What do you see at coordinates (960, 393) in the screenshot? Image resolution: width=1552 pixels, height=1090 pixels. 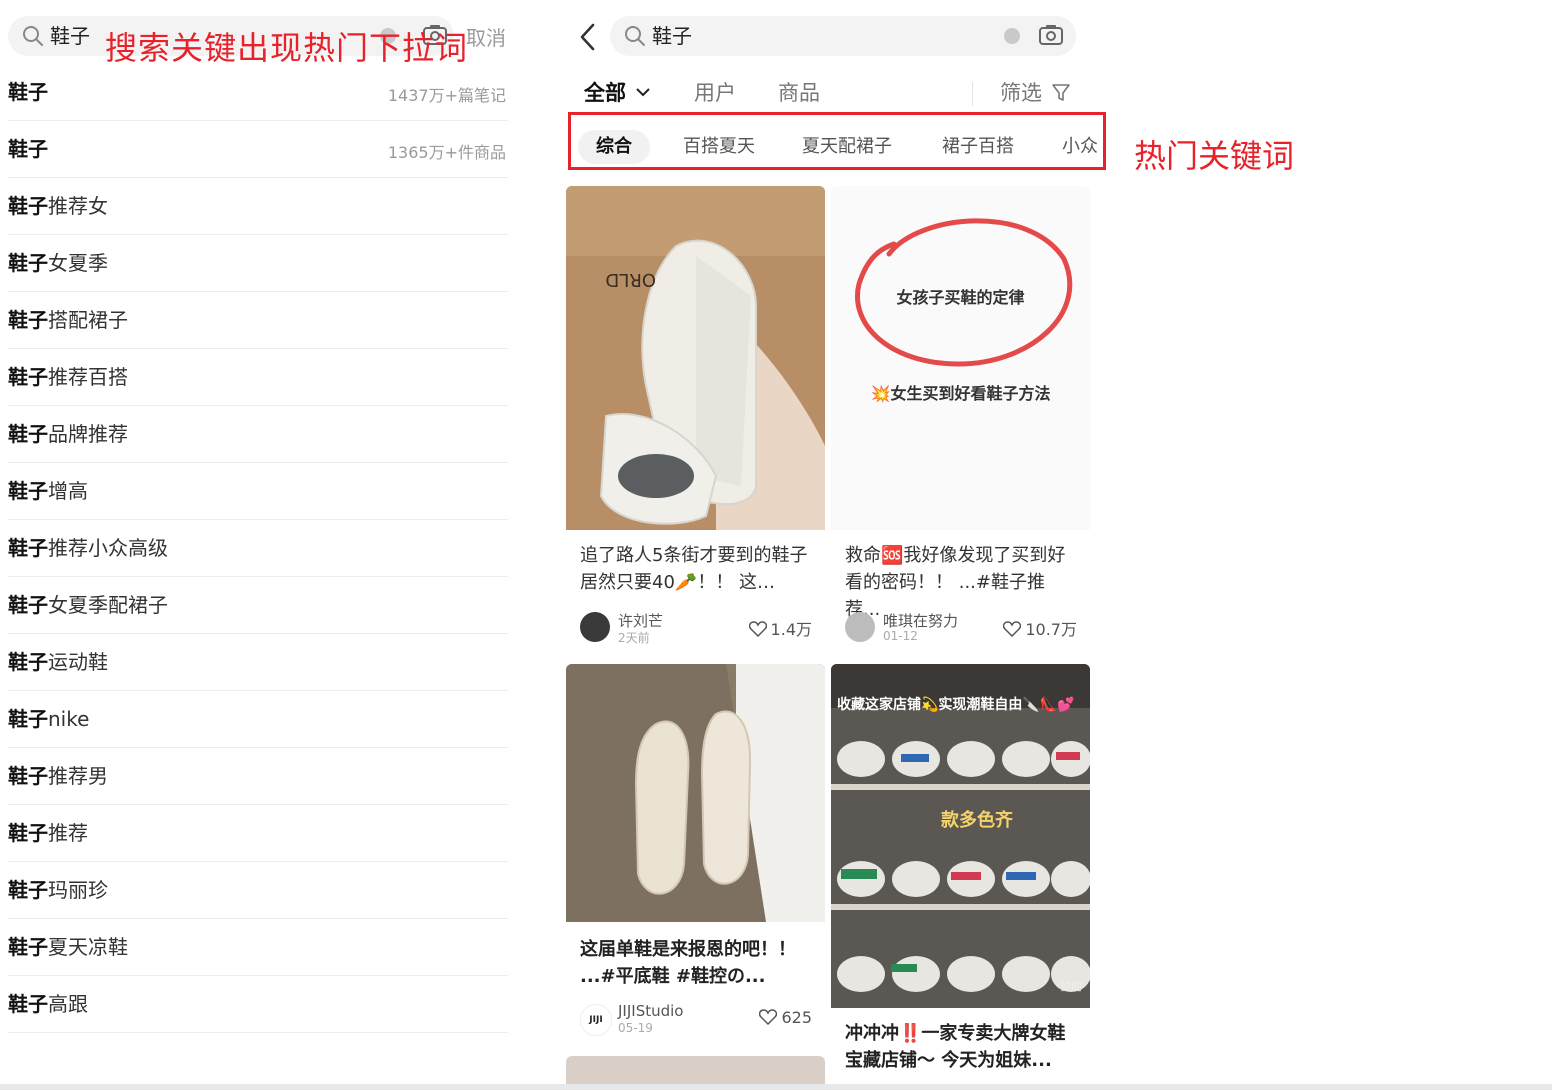 I see `cover-subheadline: 💥女生买到好看鞋子方法` at bounding box center [960, 393].